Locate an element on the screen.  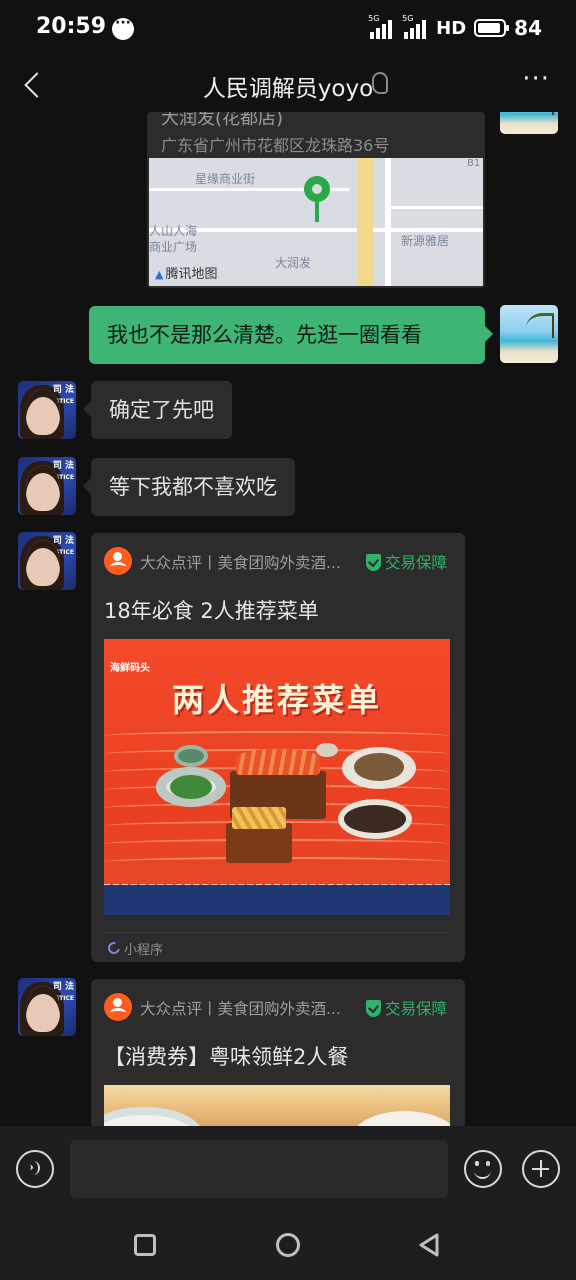
chat-header: 人民调解员yoyo ··· is located at coordinates (288, 85).